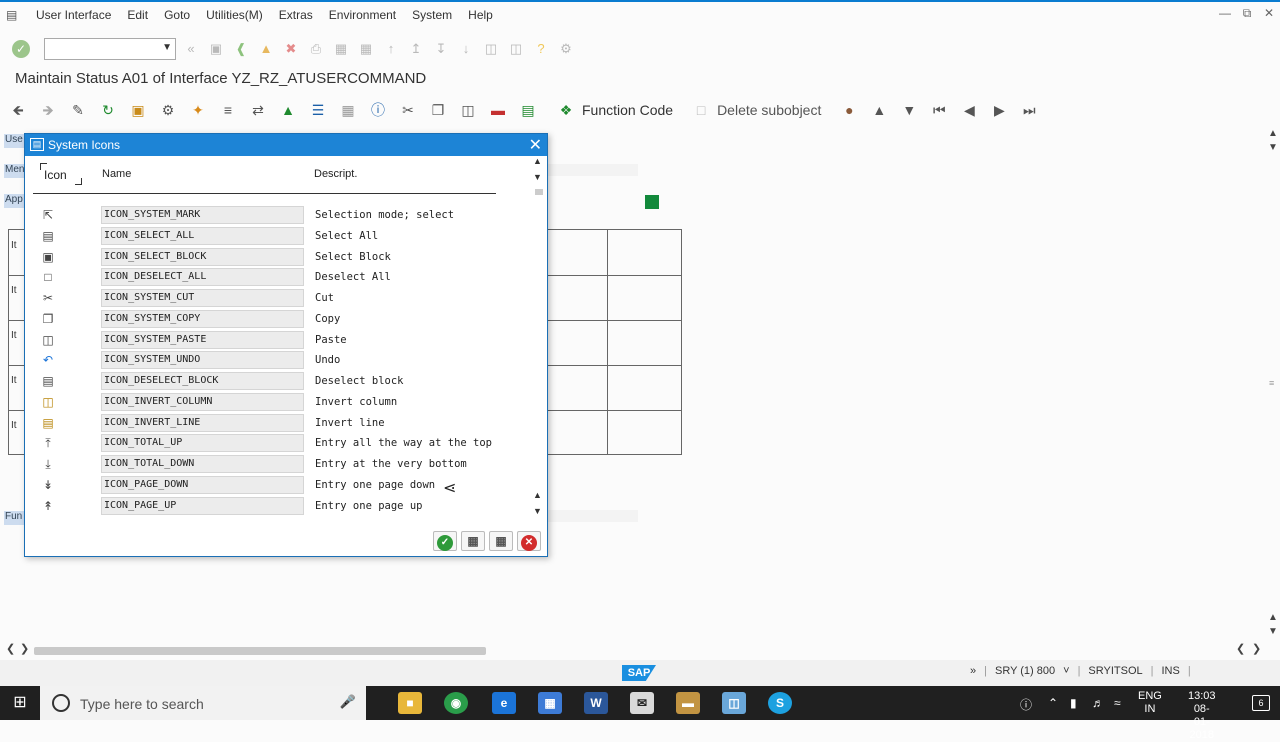  I want to click on list-item: □ ICON_DESELECT_ALL Deselect All, so click(278, 277).